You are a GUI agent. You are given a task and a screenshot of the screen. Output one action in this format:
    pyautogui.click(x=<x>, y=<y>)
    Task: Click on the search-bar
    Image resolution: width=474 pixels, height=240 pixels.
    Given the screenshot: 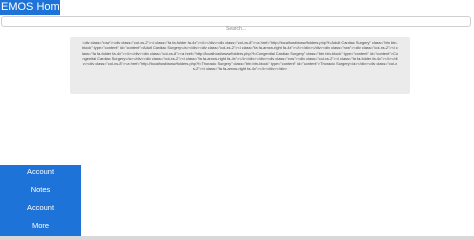 What is the action you would take?
    pyautogui.click(x=236, y=25)
    